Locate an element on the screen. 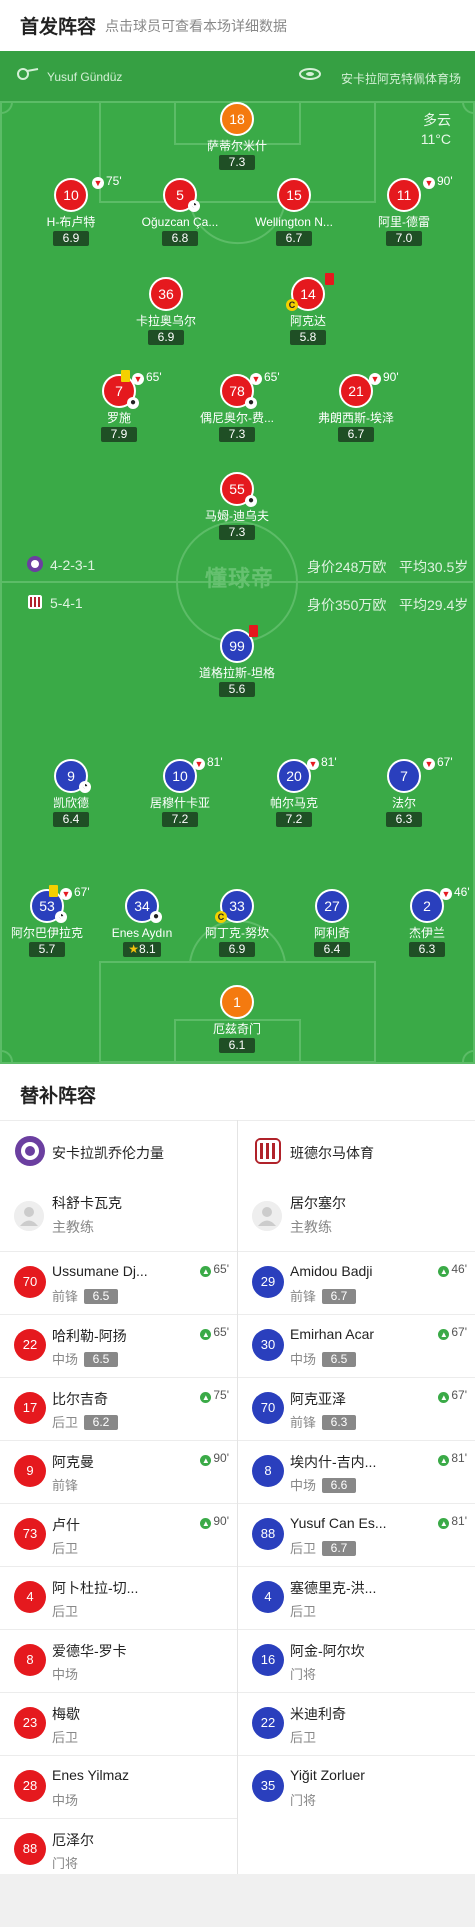 This screenshot has height=1927, width=475. ball-icon: ● is located at coordinates (156, 917).